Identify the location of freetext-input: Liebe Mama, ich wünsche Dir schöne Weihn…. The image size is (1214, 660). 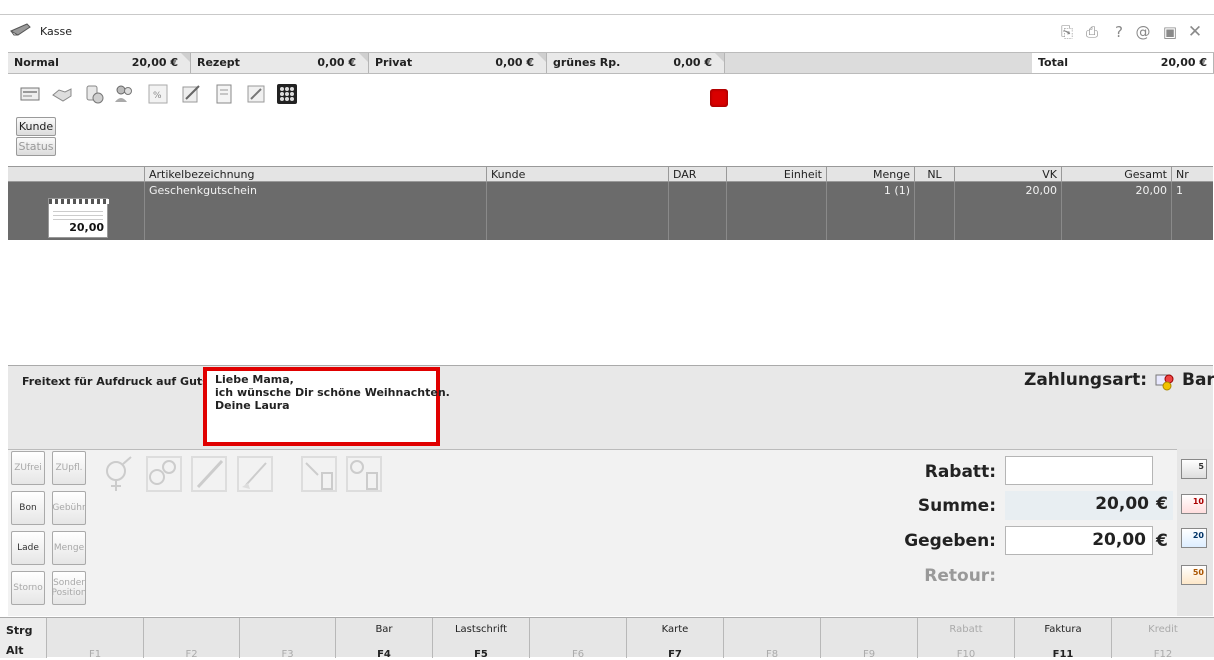
(326, 406).